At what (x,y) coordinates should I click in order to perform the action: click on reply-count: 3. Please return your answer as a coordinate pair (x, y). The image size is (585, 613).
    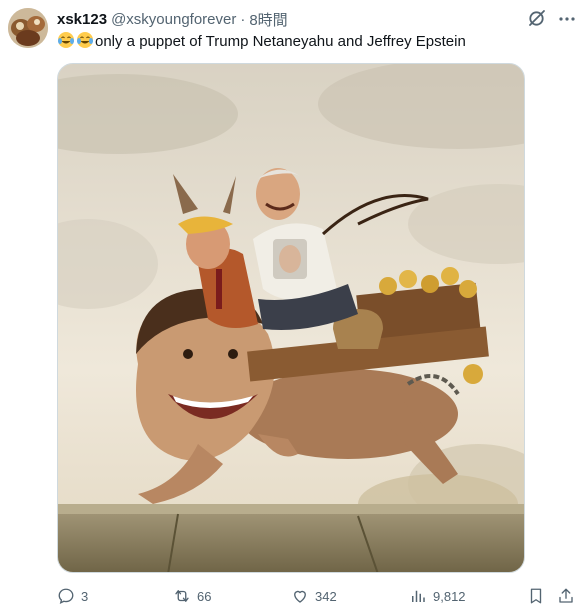
    Looking at the image, I should click on (85, 596).